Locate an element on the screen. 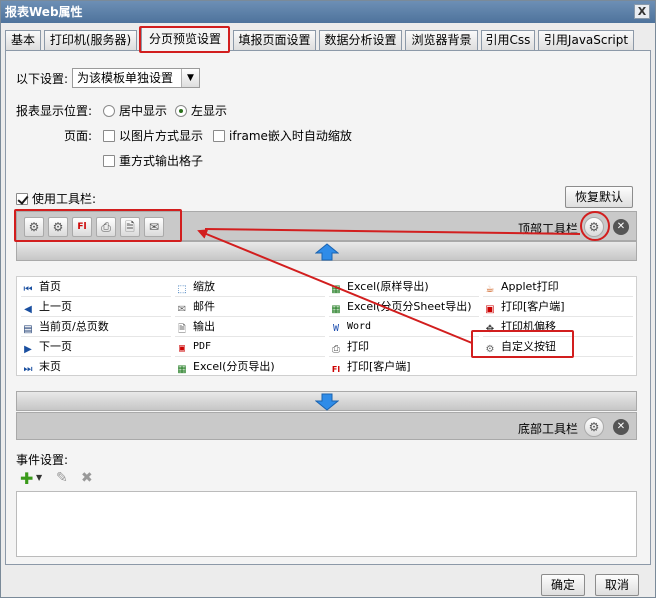 This screenshot has height=599, width=656. list-item: ⎙ 打印 is located at coordinates (404, 347).